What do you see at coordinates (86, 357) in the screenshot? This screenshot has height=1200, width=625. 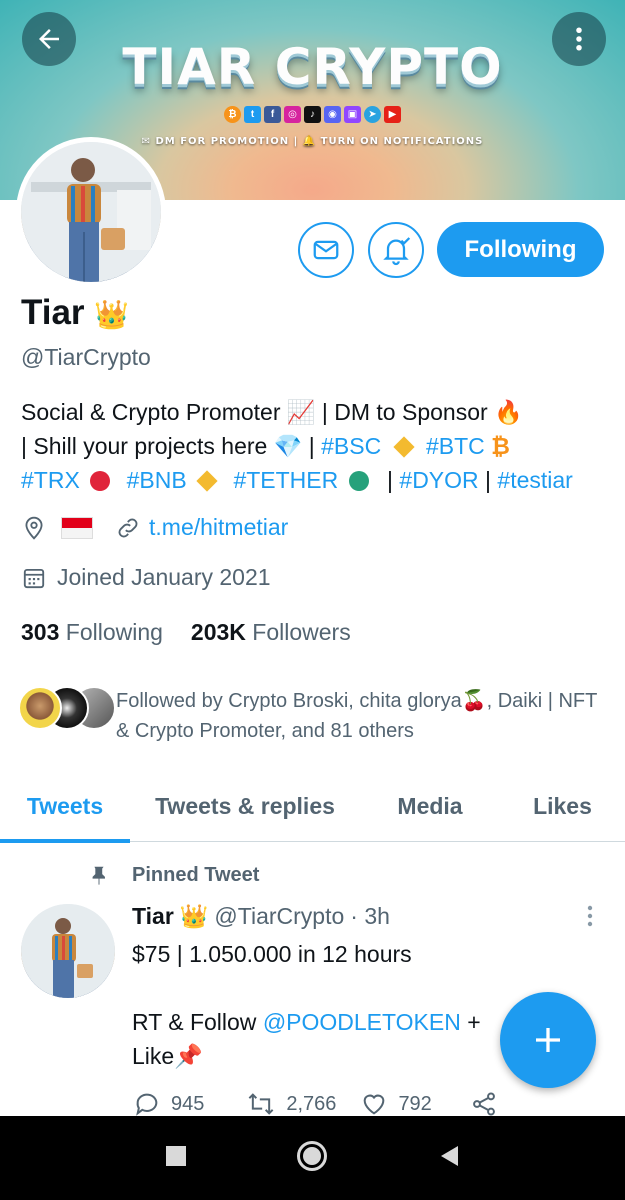 I see `profile-handle: @TiarCrypto` at bounding box center [86, 357].